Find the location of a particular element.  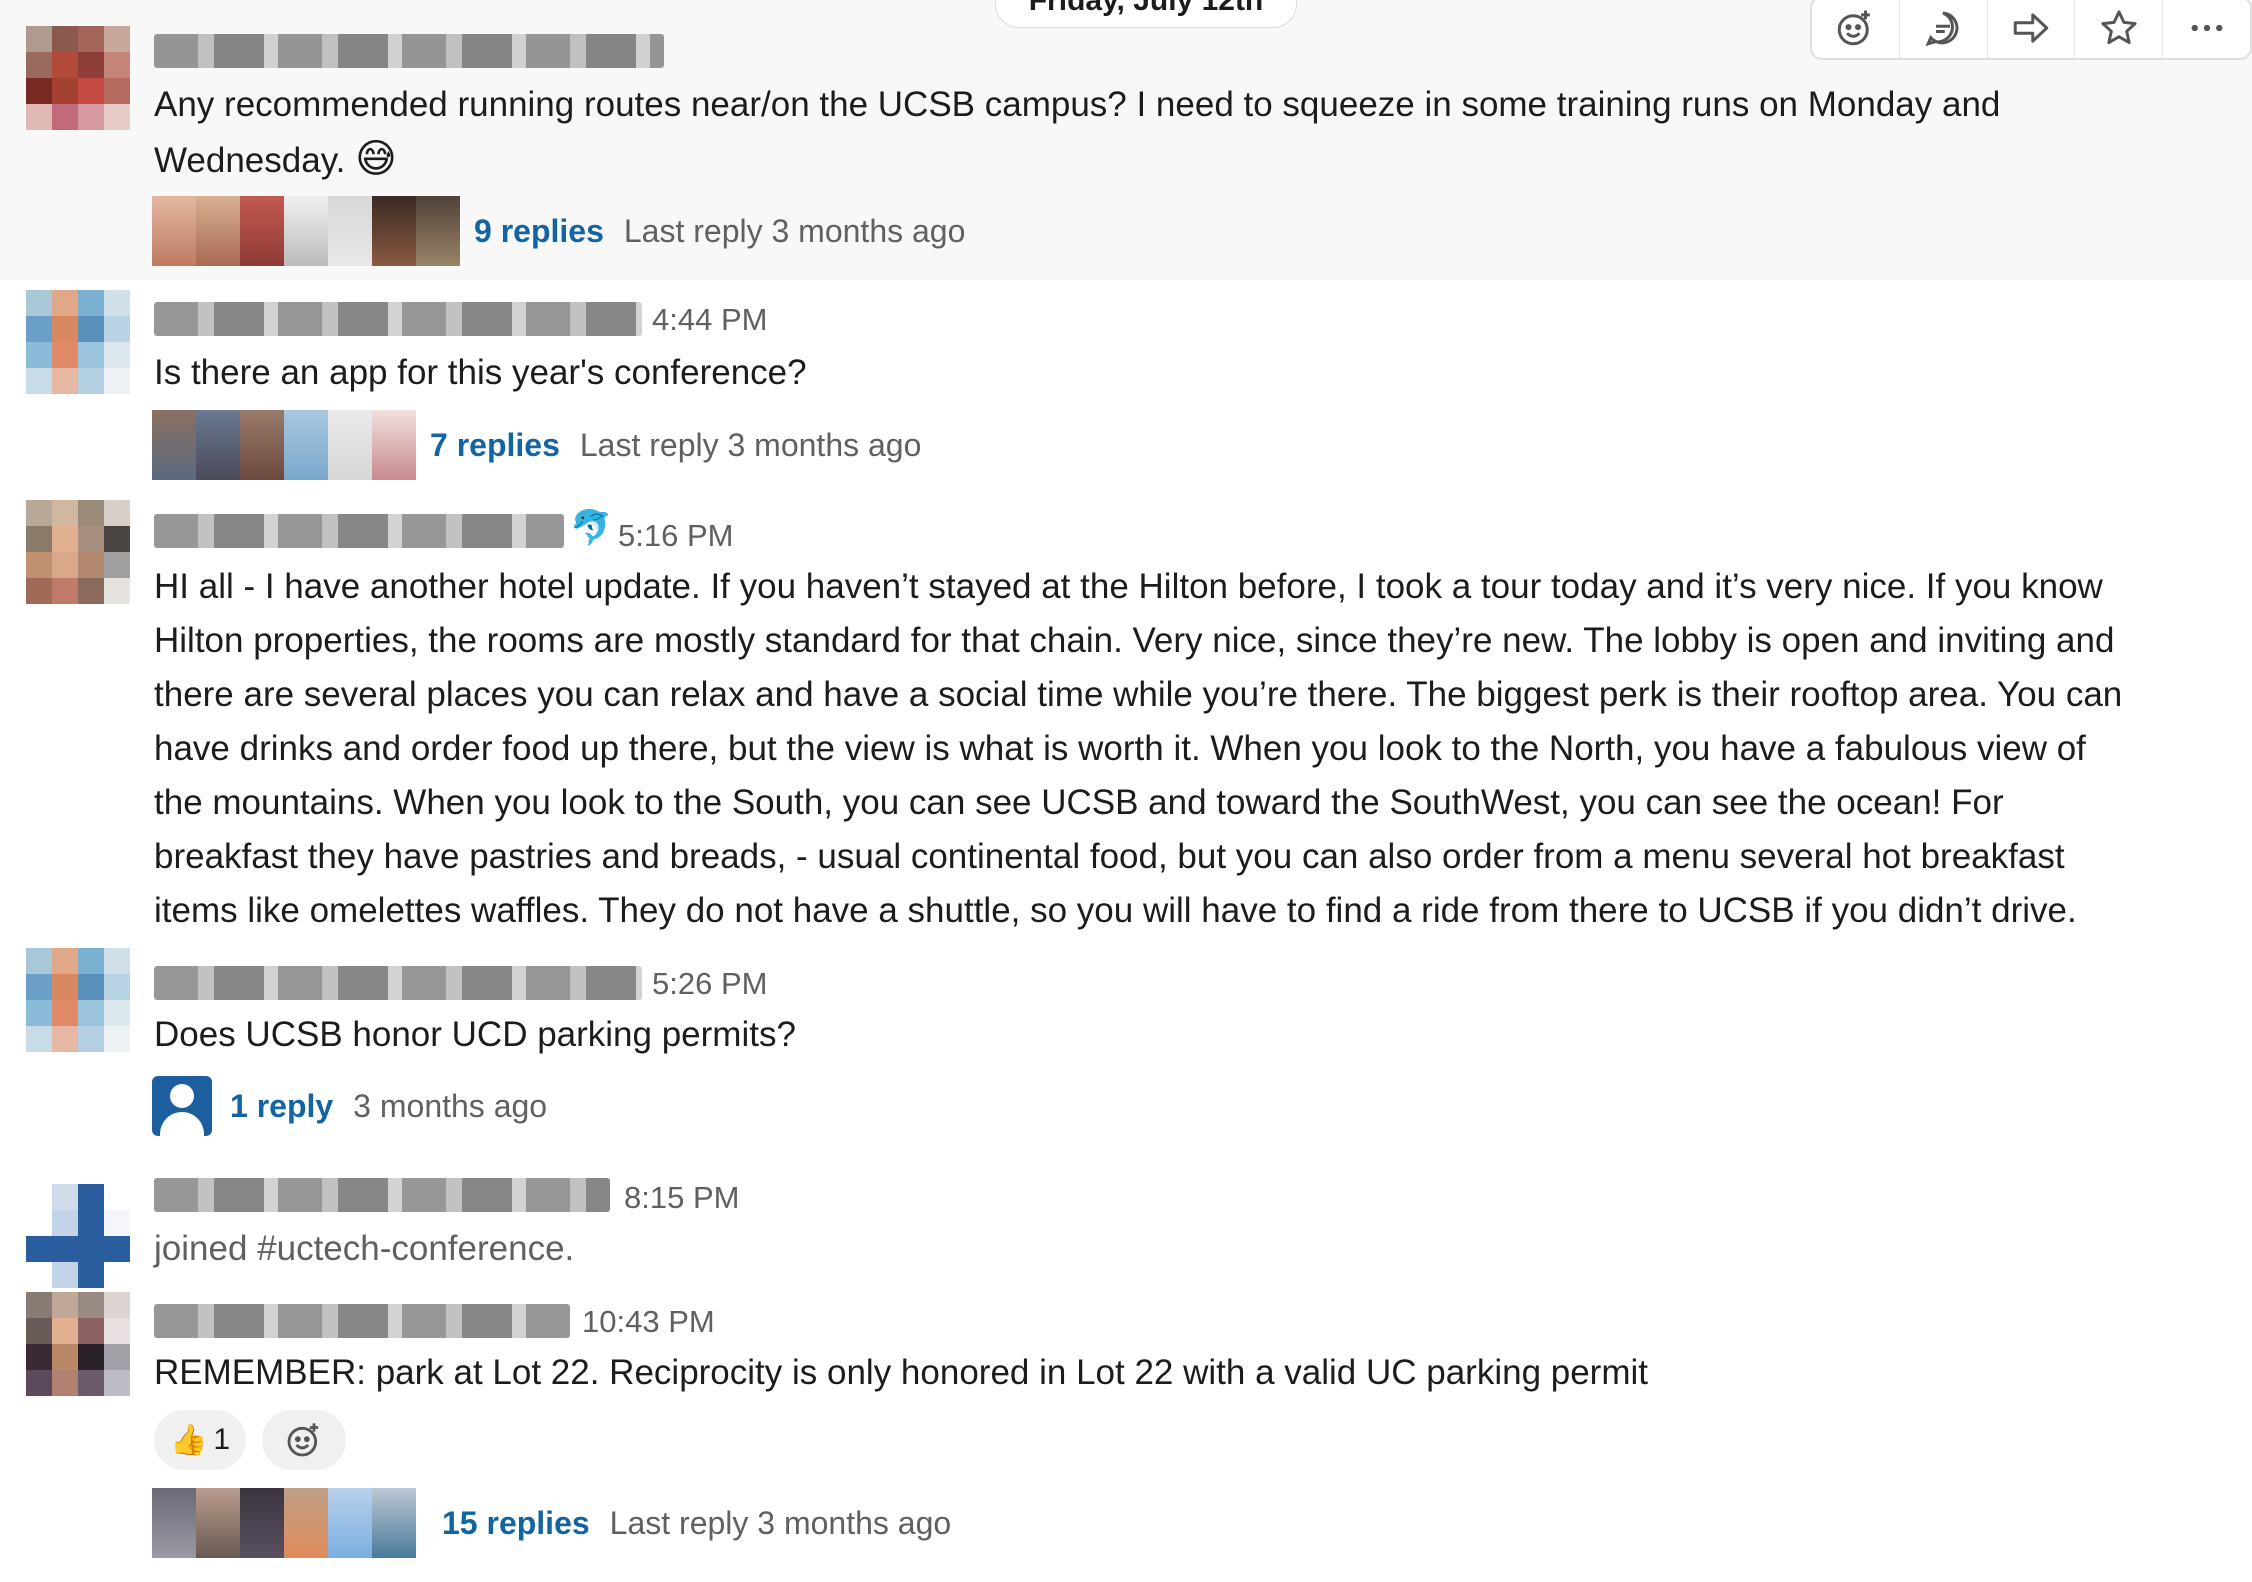

message-timestamp: 5:16 PM is located at coordinates (675, 536).